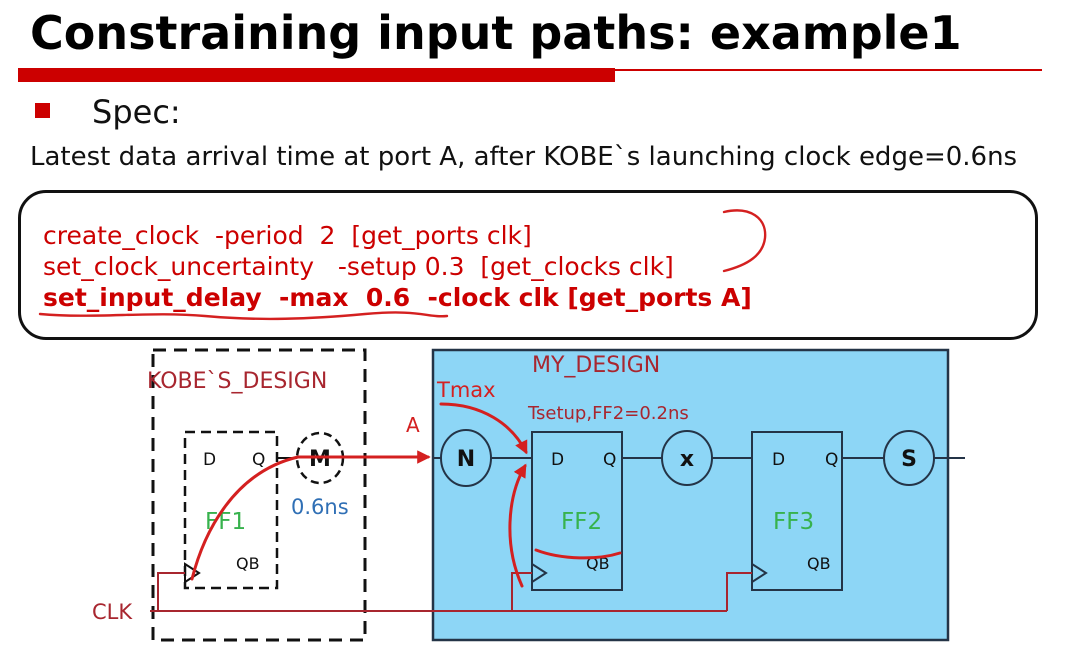 The image size is (1080, 661). I want to click on ff1-qb-pin: QB, so click(248, 563).